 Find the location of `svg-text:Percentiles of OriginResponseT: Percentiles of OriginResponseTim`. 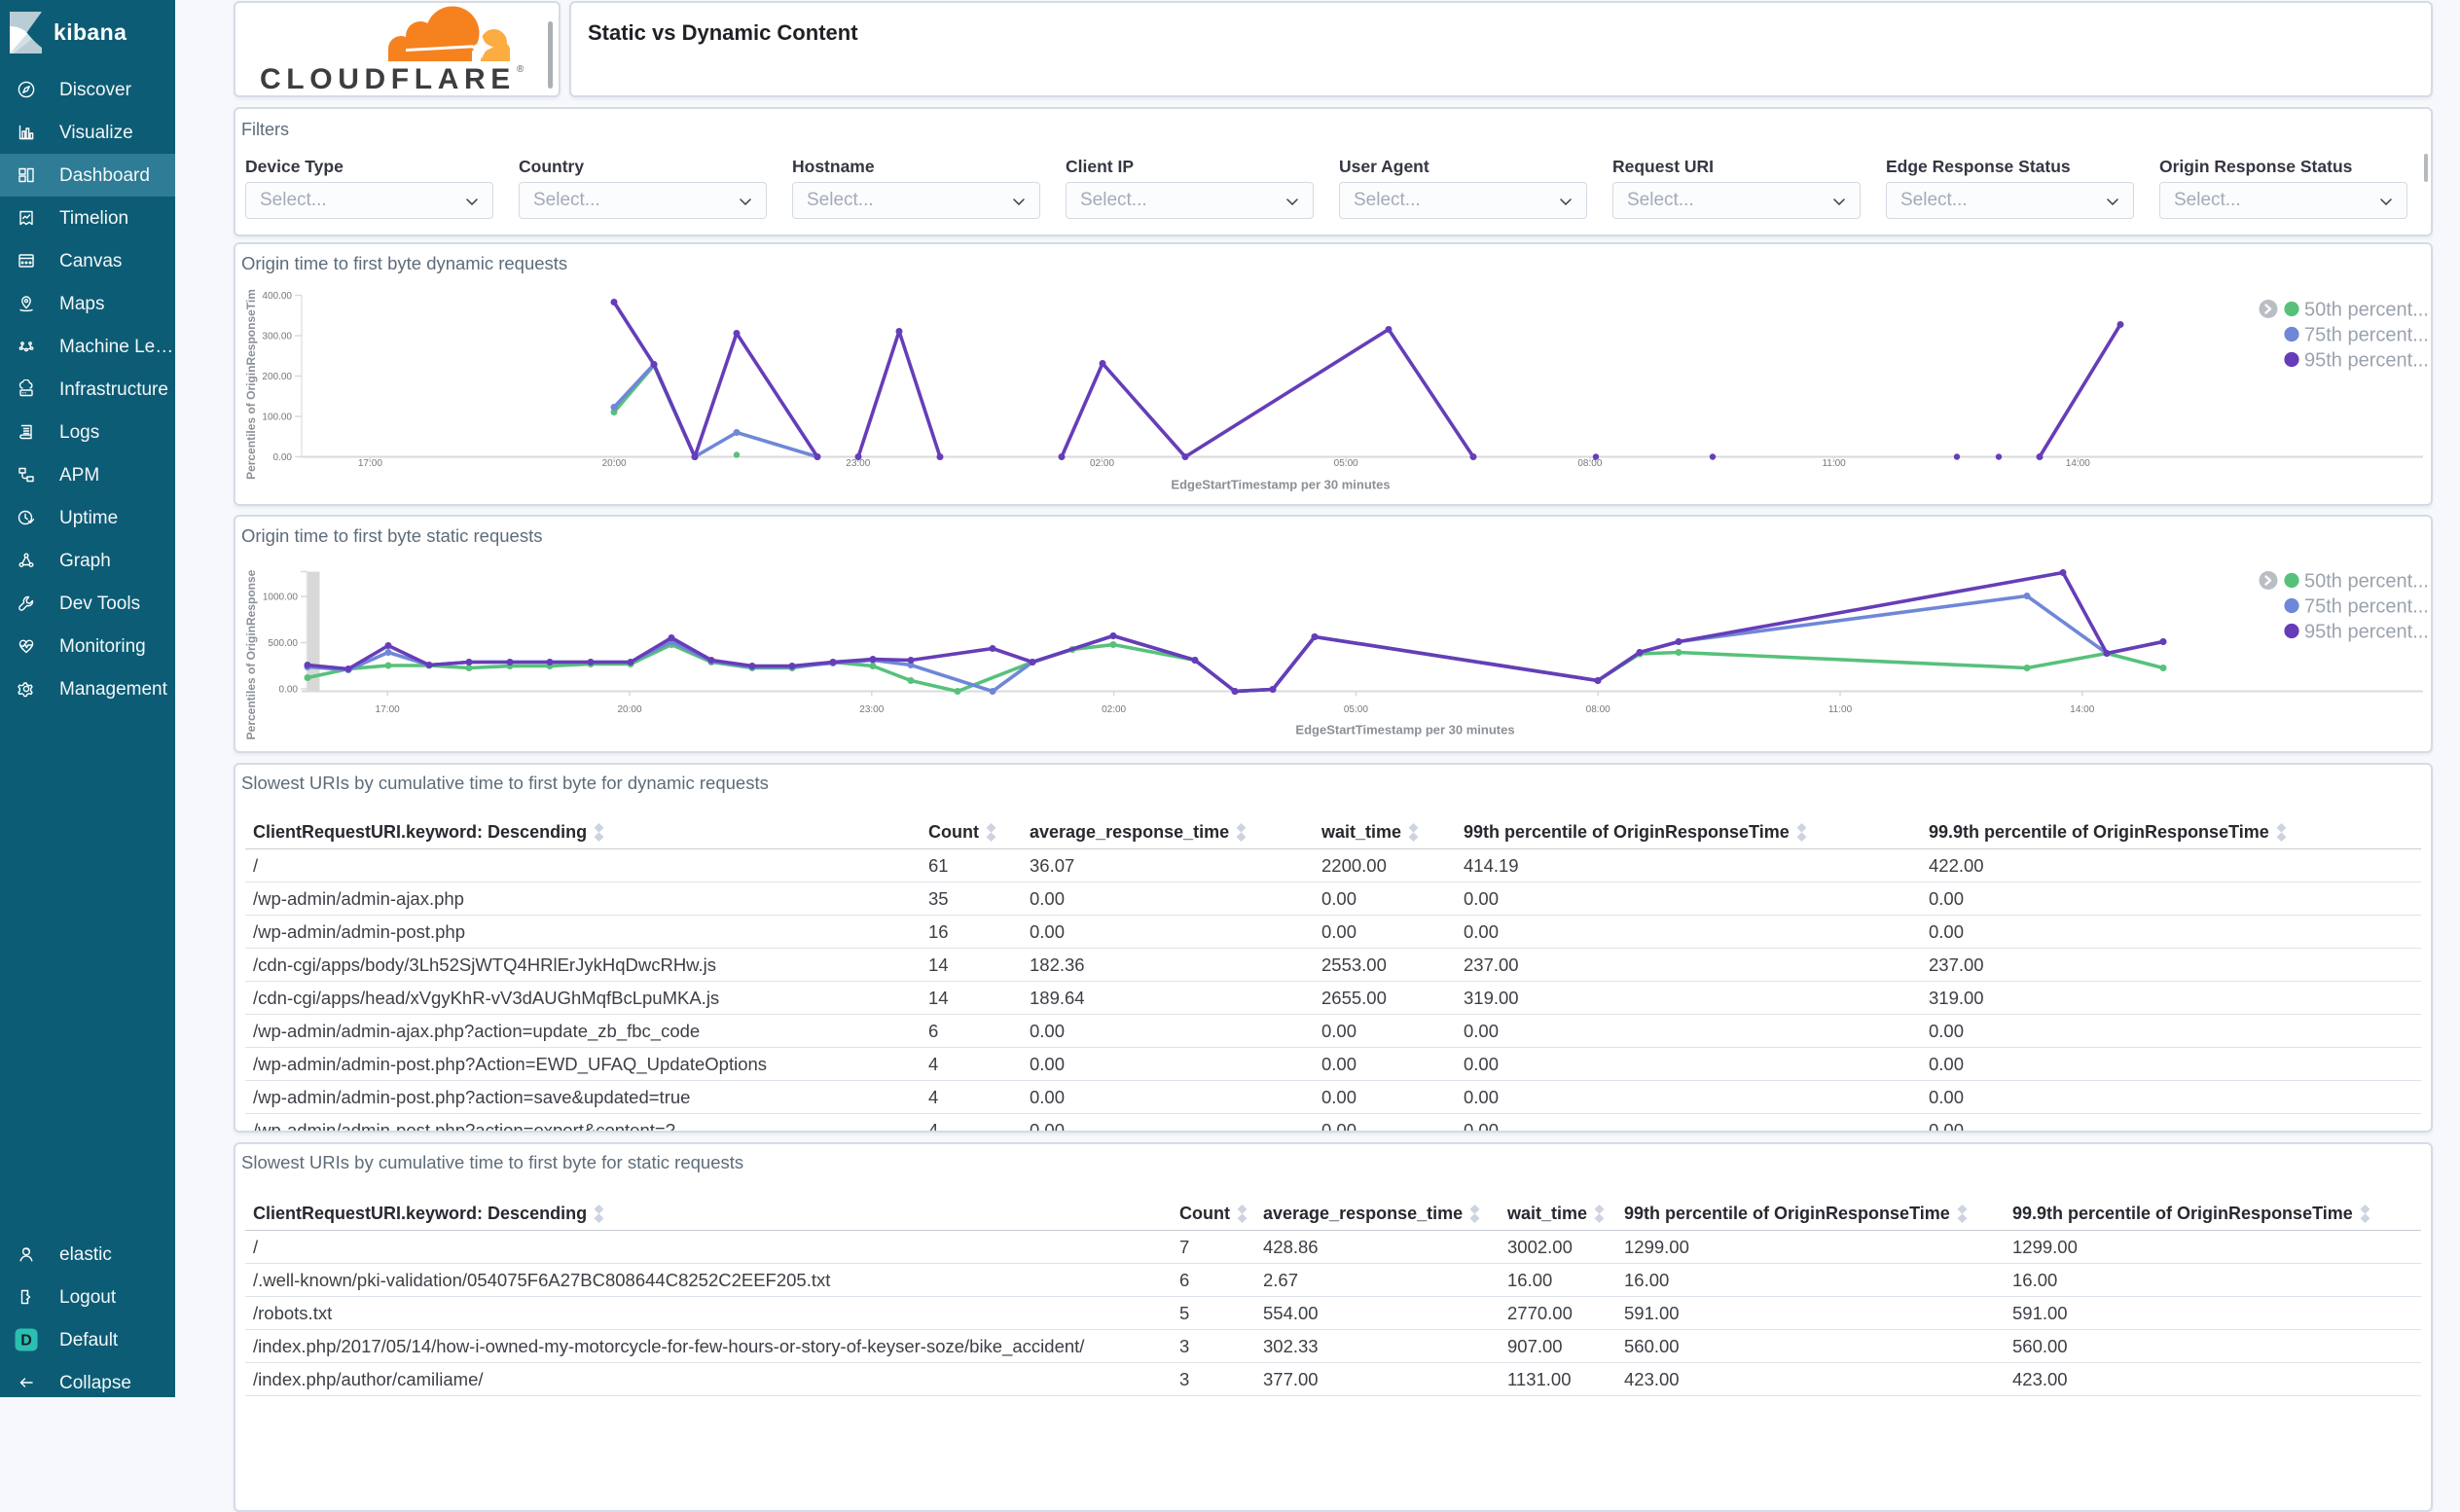

svg-text:Percentiles of OriginResponseT: Percentiles of OriginResponseTim is located at coordinates (251, 384).